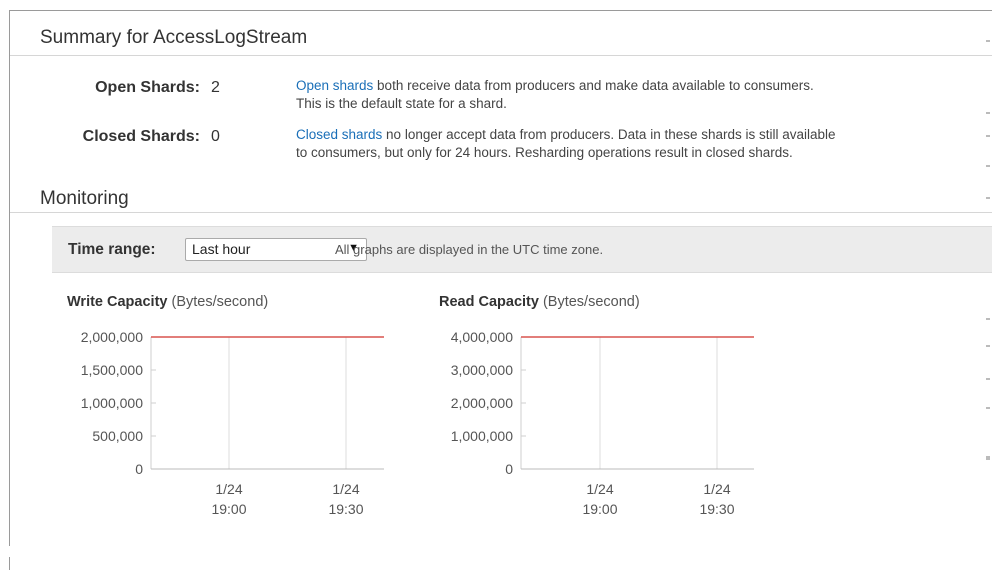 The width and height of the screenshot is (992, 570). Describe the element at coordinates (496, 551) in the screenshot. I see `cut-off-text-strip` at that location.